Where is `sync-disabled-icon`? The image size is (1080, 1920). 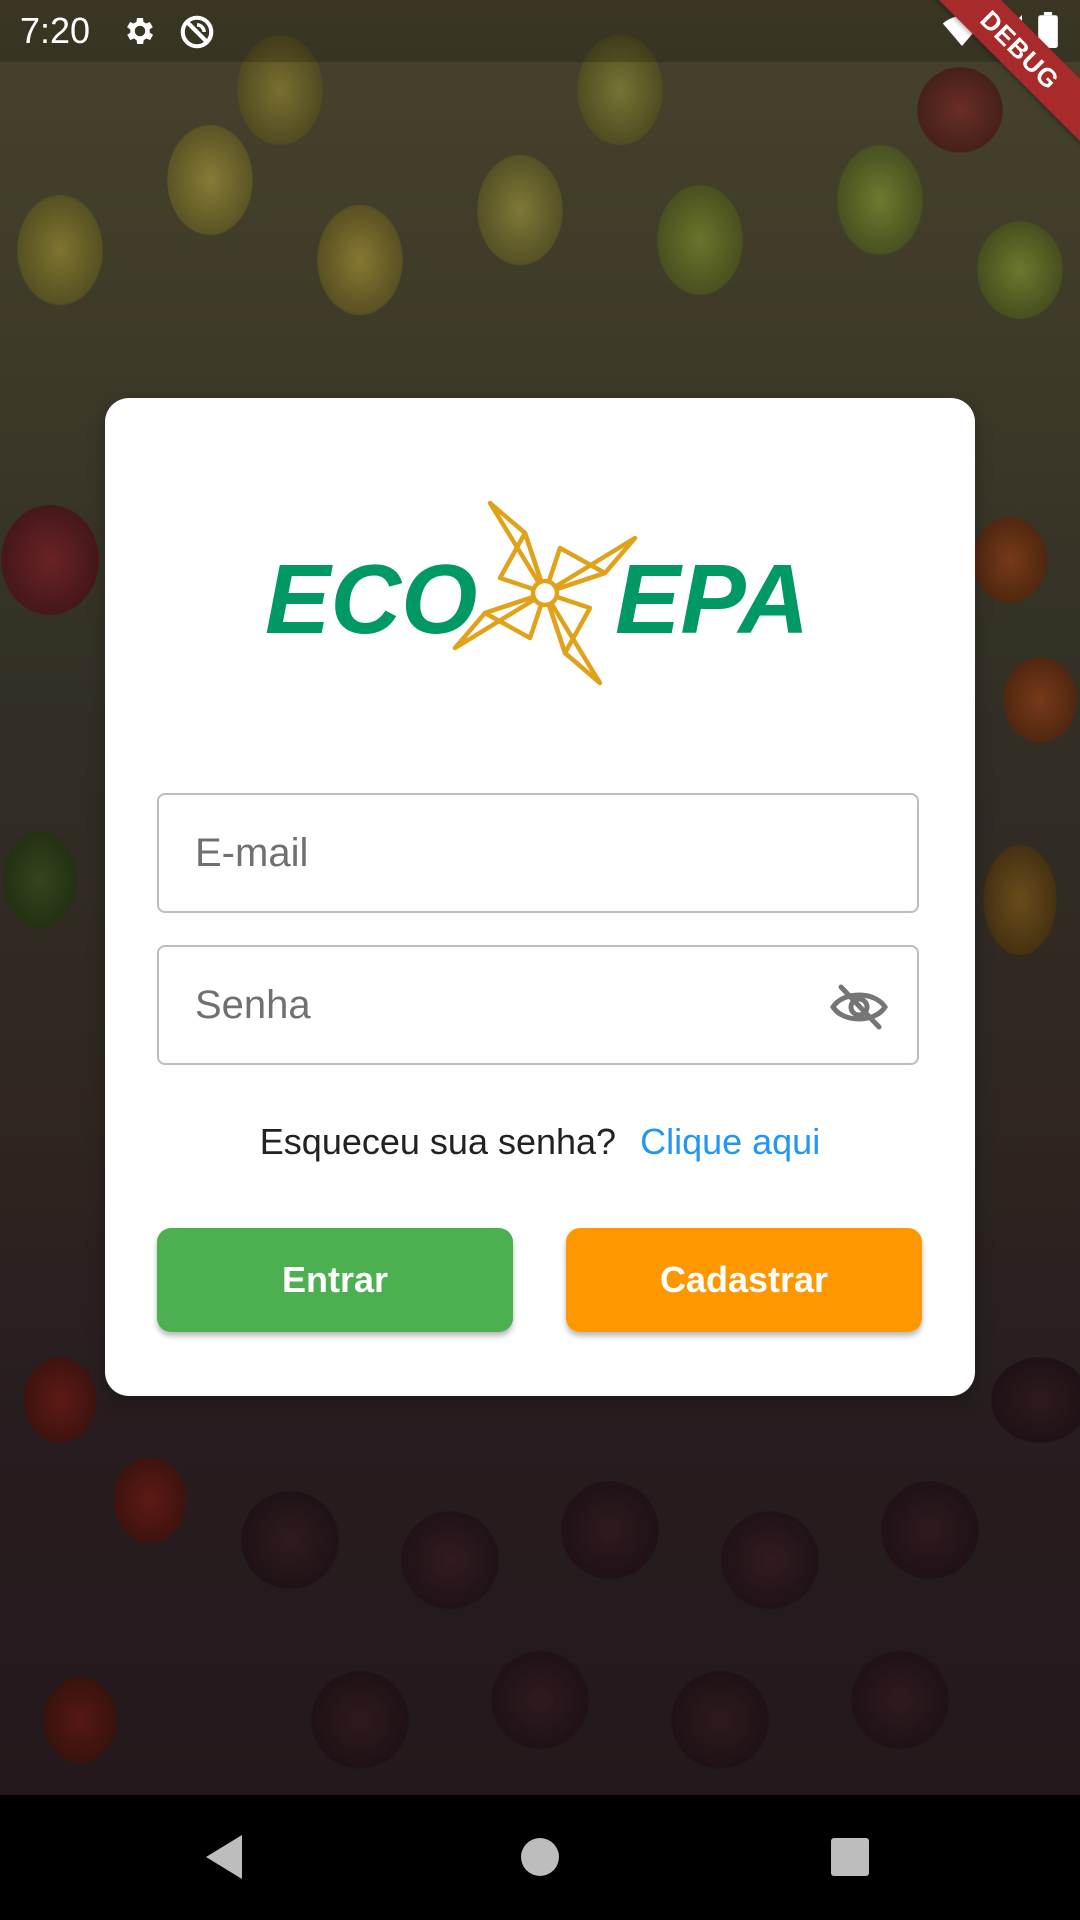 sync-disabled-icon is located at coordinates (197, 34).